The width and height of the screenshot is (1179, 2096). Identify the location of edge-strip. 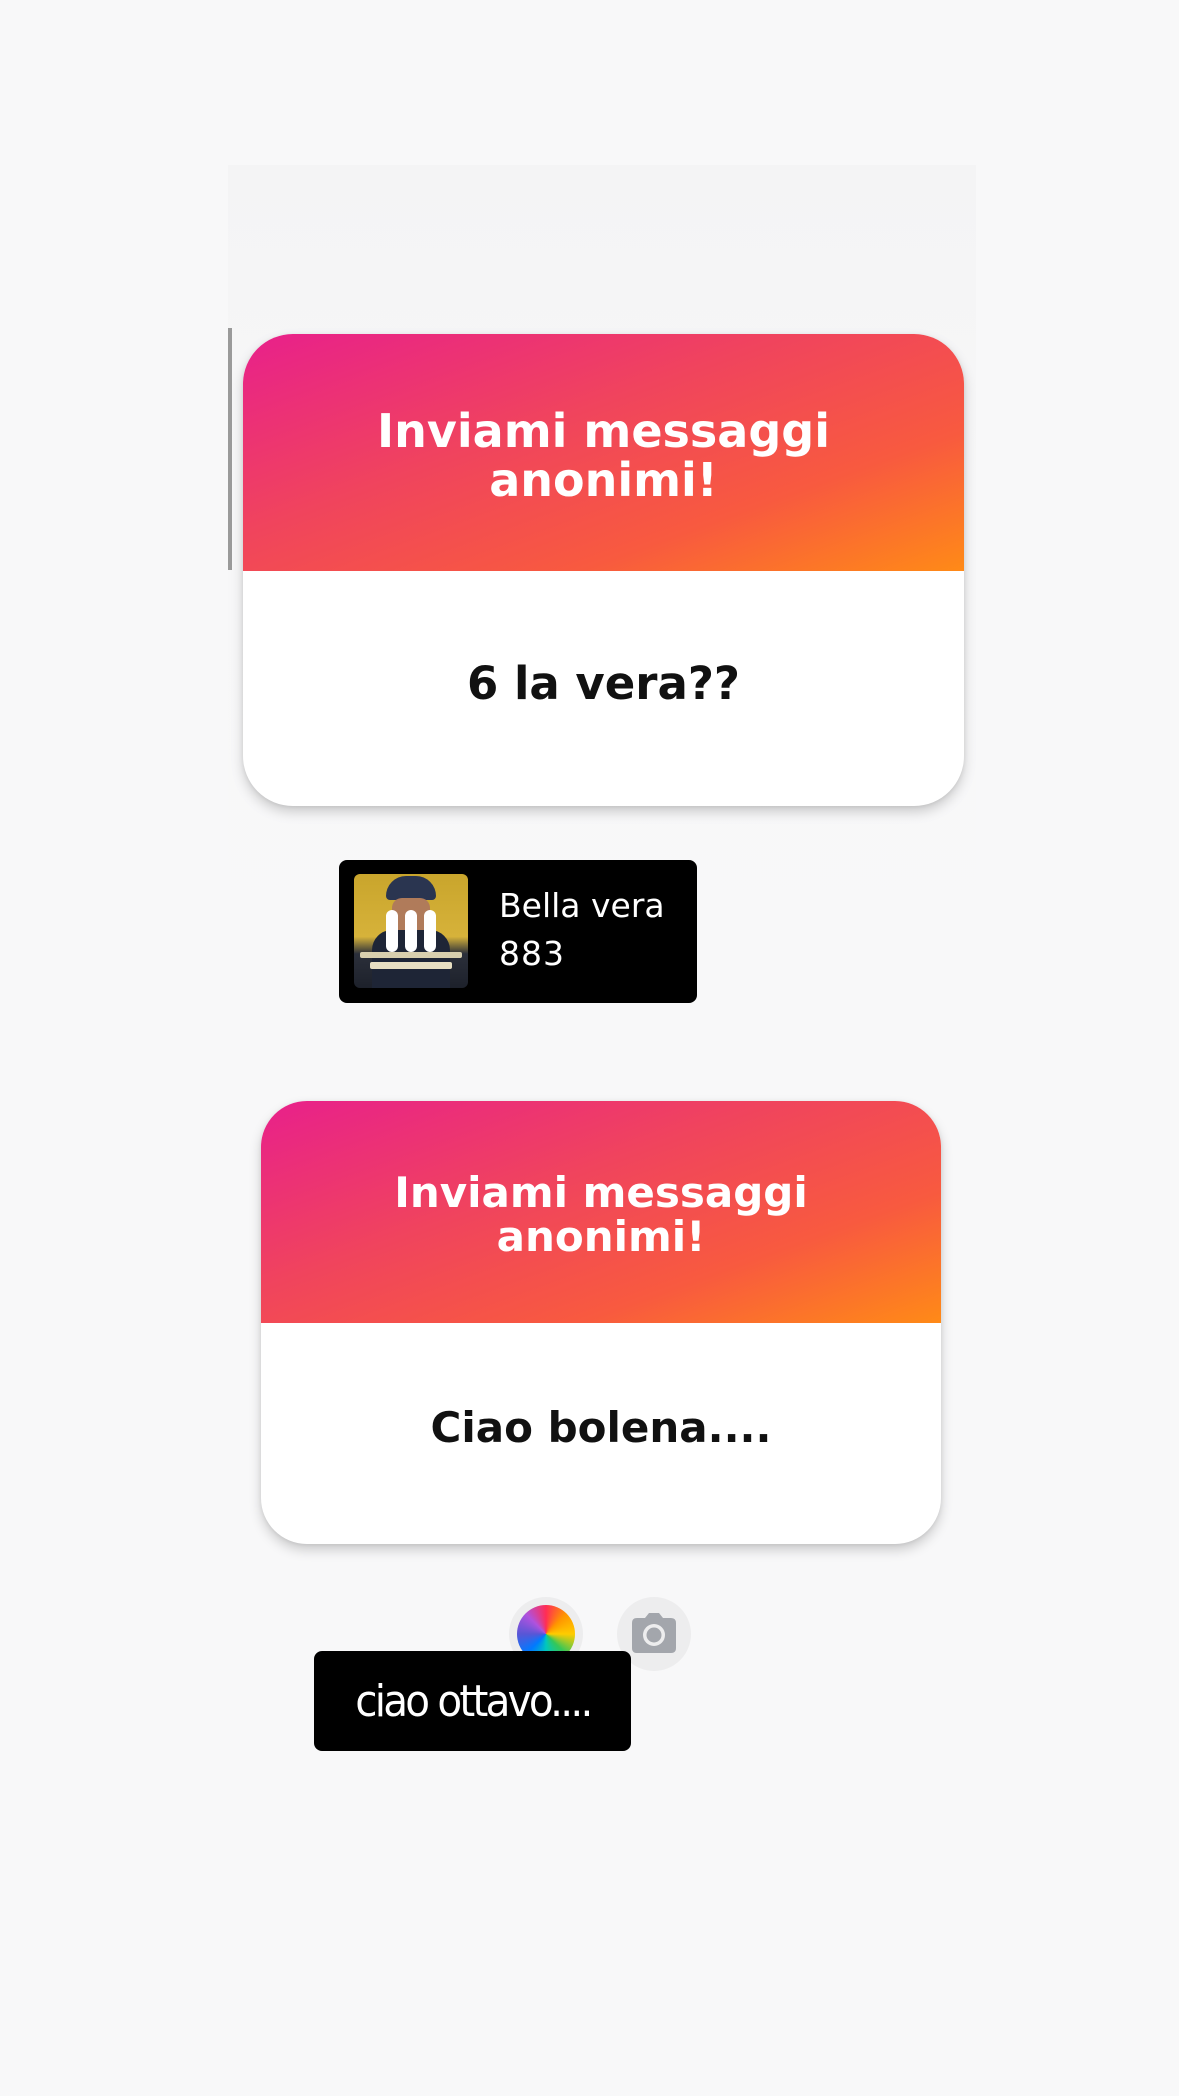
(230, 449).